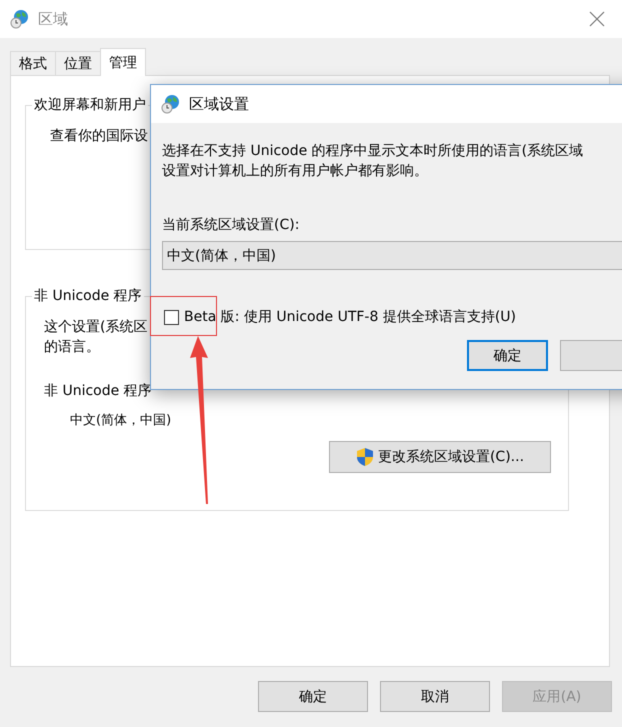  What do you see at coordinates (313, 696) in the screenshot?
I see `dialog-button: 确定` at bounding box center [313, 696].